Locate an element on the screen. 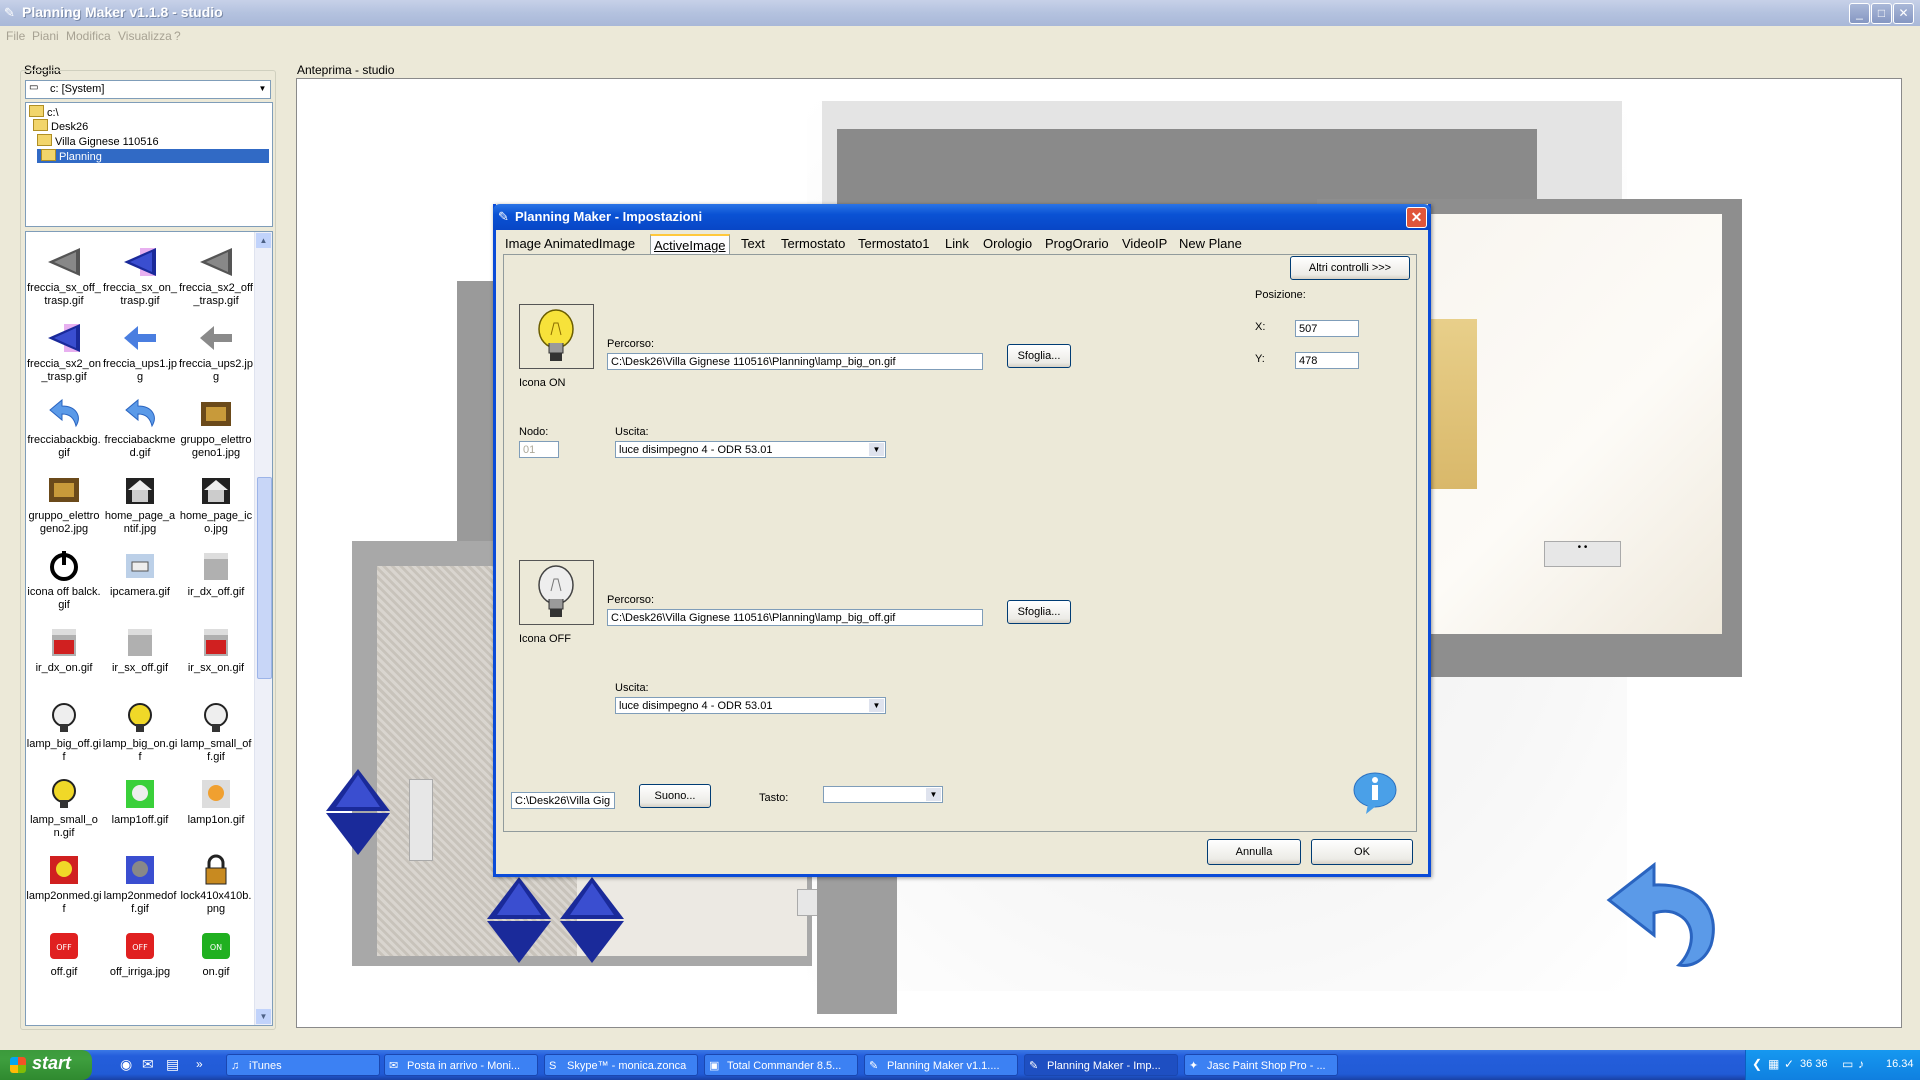 The height and width of the screenshot is (1080, 1920). uscita-on-select: luce disimpegno 4 - ODR 53.01 ▼ is located at coordinates (750, 449).